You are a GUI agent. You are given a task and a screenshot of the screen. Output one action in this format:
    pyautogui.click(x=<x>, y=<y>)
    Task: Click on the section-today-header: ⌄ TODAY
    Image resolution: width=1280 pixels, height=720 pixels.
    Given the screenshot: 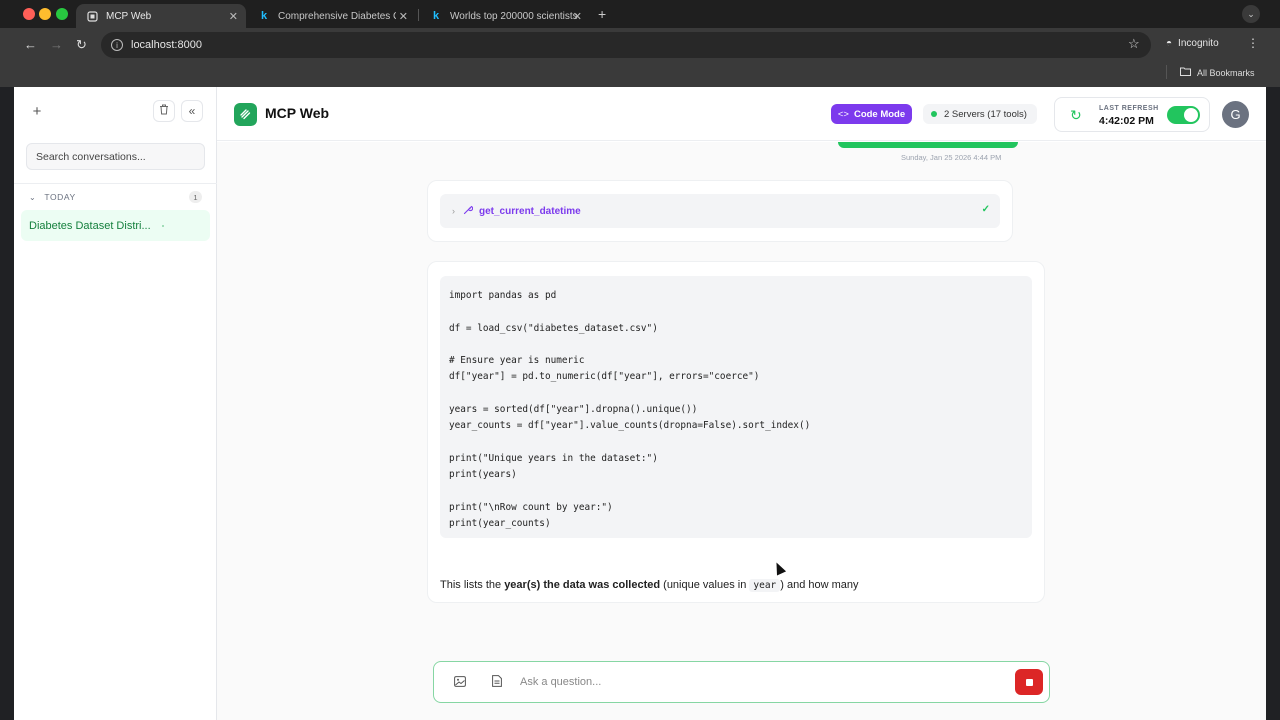 What is the action you would take?
    pyautogui.click(x=52, y=197)
    